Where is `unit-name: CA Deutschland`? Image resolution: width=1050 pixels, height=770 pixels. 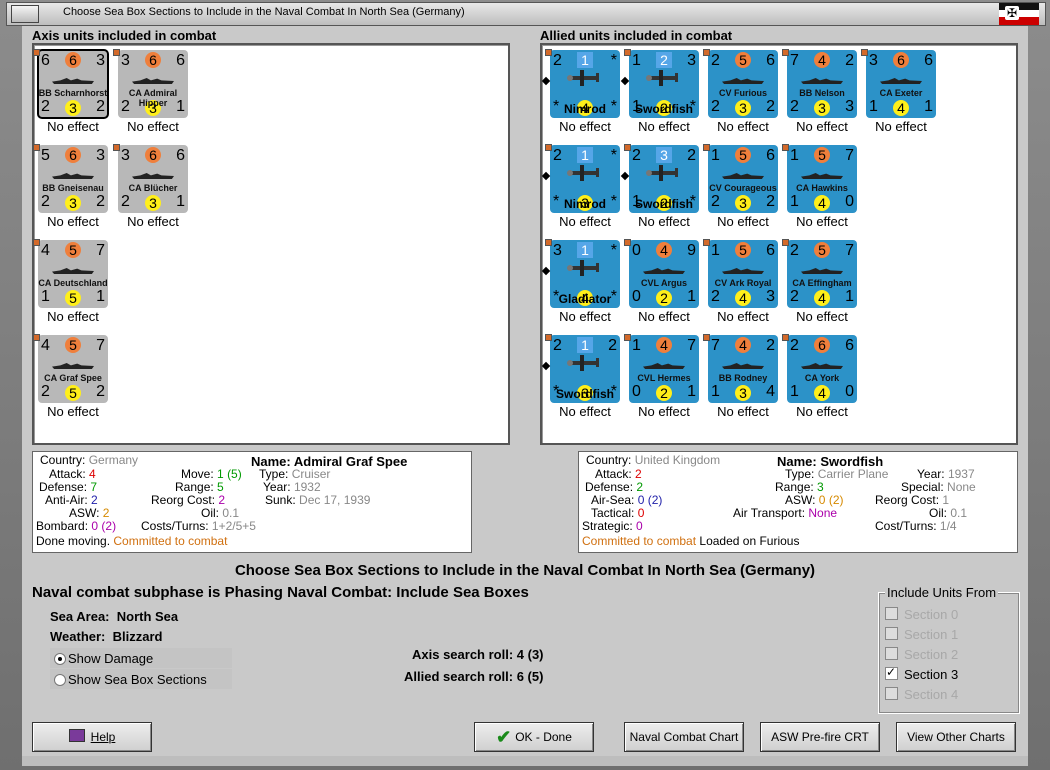 unit-name: CA Deutschland is located at coordinates (73, 283).